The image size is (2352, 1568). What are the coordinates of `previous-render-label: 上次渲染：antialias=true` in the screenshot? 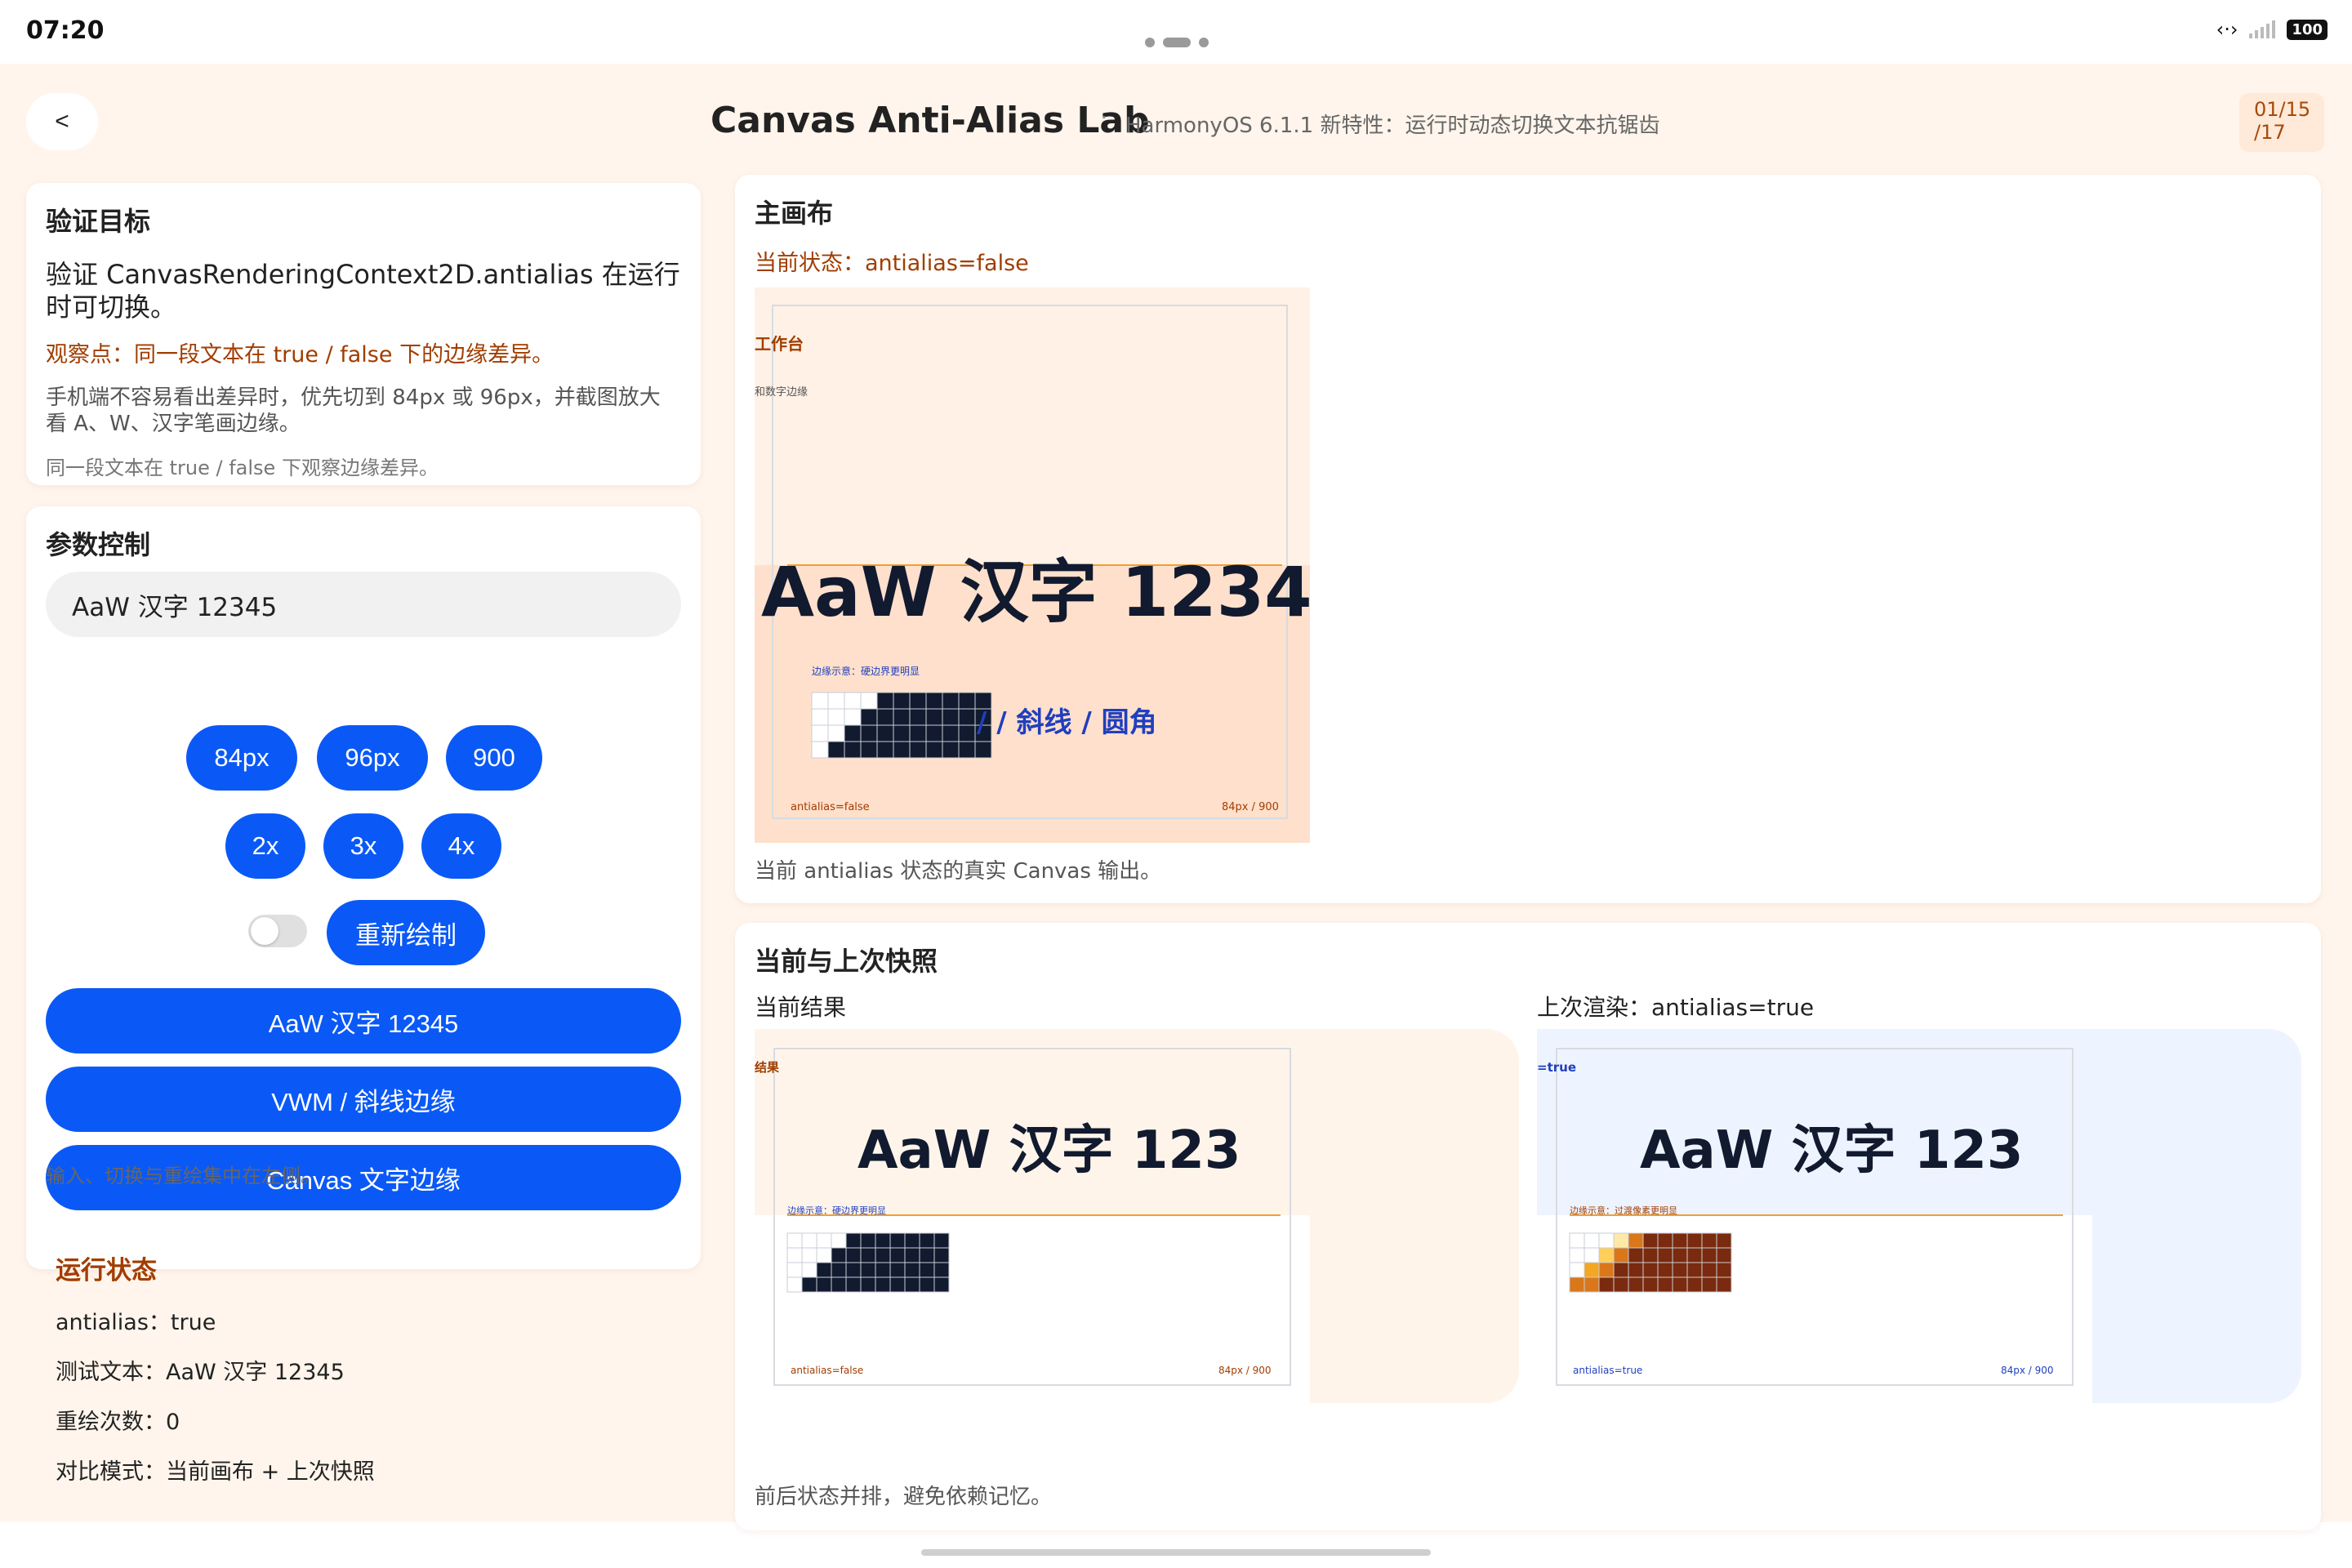 It's located at (1676, 1007).